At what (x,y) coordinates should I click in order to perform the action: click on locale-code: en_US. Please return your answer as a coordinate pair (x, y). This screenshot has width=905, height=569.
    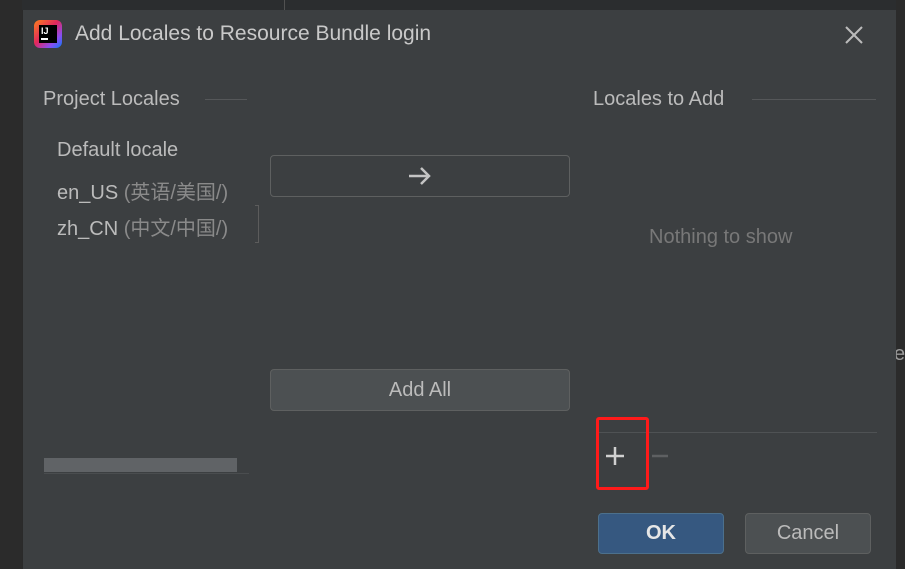
    Looking at the image, I should click on (88, 193).